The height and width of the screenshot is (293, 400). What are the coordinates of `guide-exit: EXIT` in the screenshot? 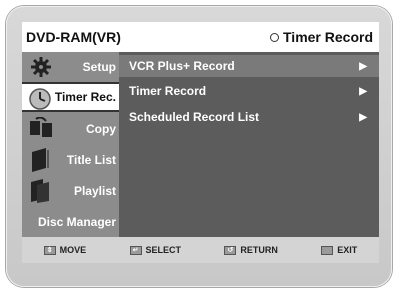 It's located at (339, 250).